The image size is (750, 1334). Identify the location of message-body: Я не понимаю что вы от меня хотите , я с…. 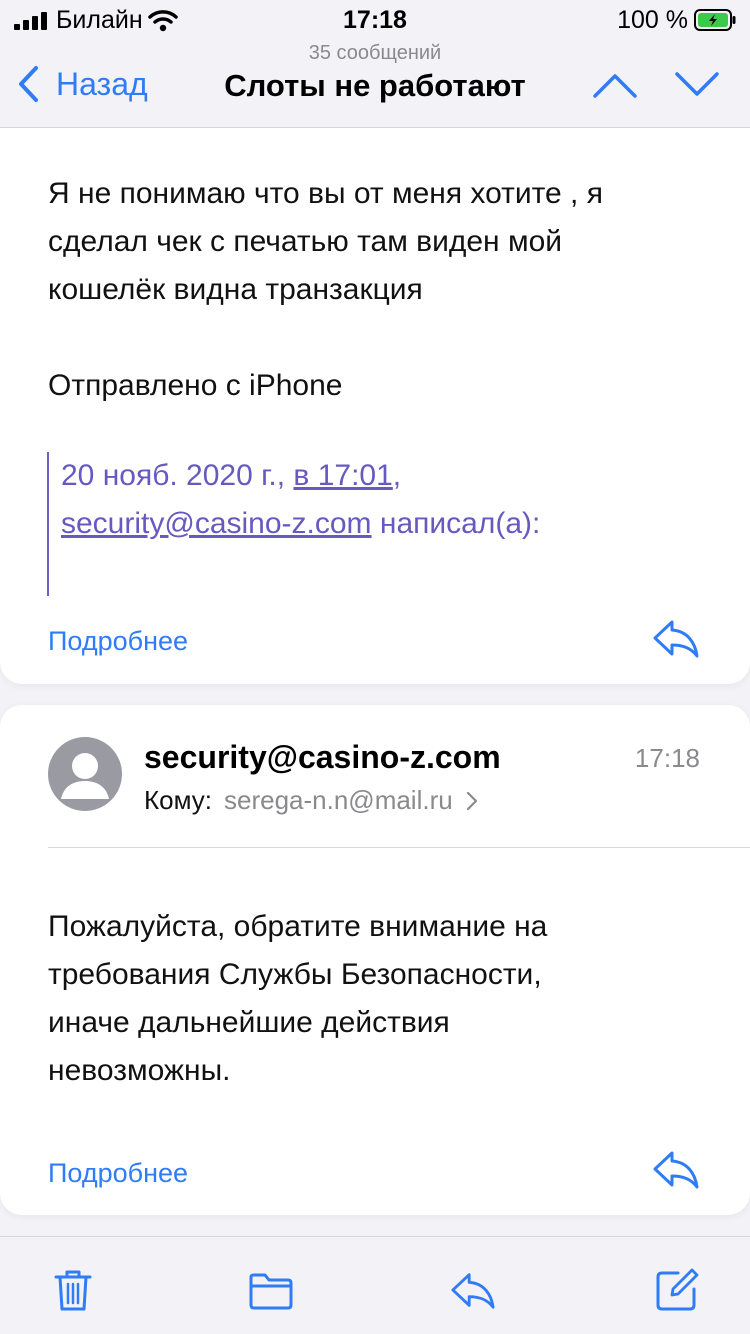
(378, 242).